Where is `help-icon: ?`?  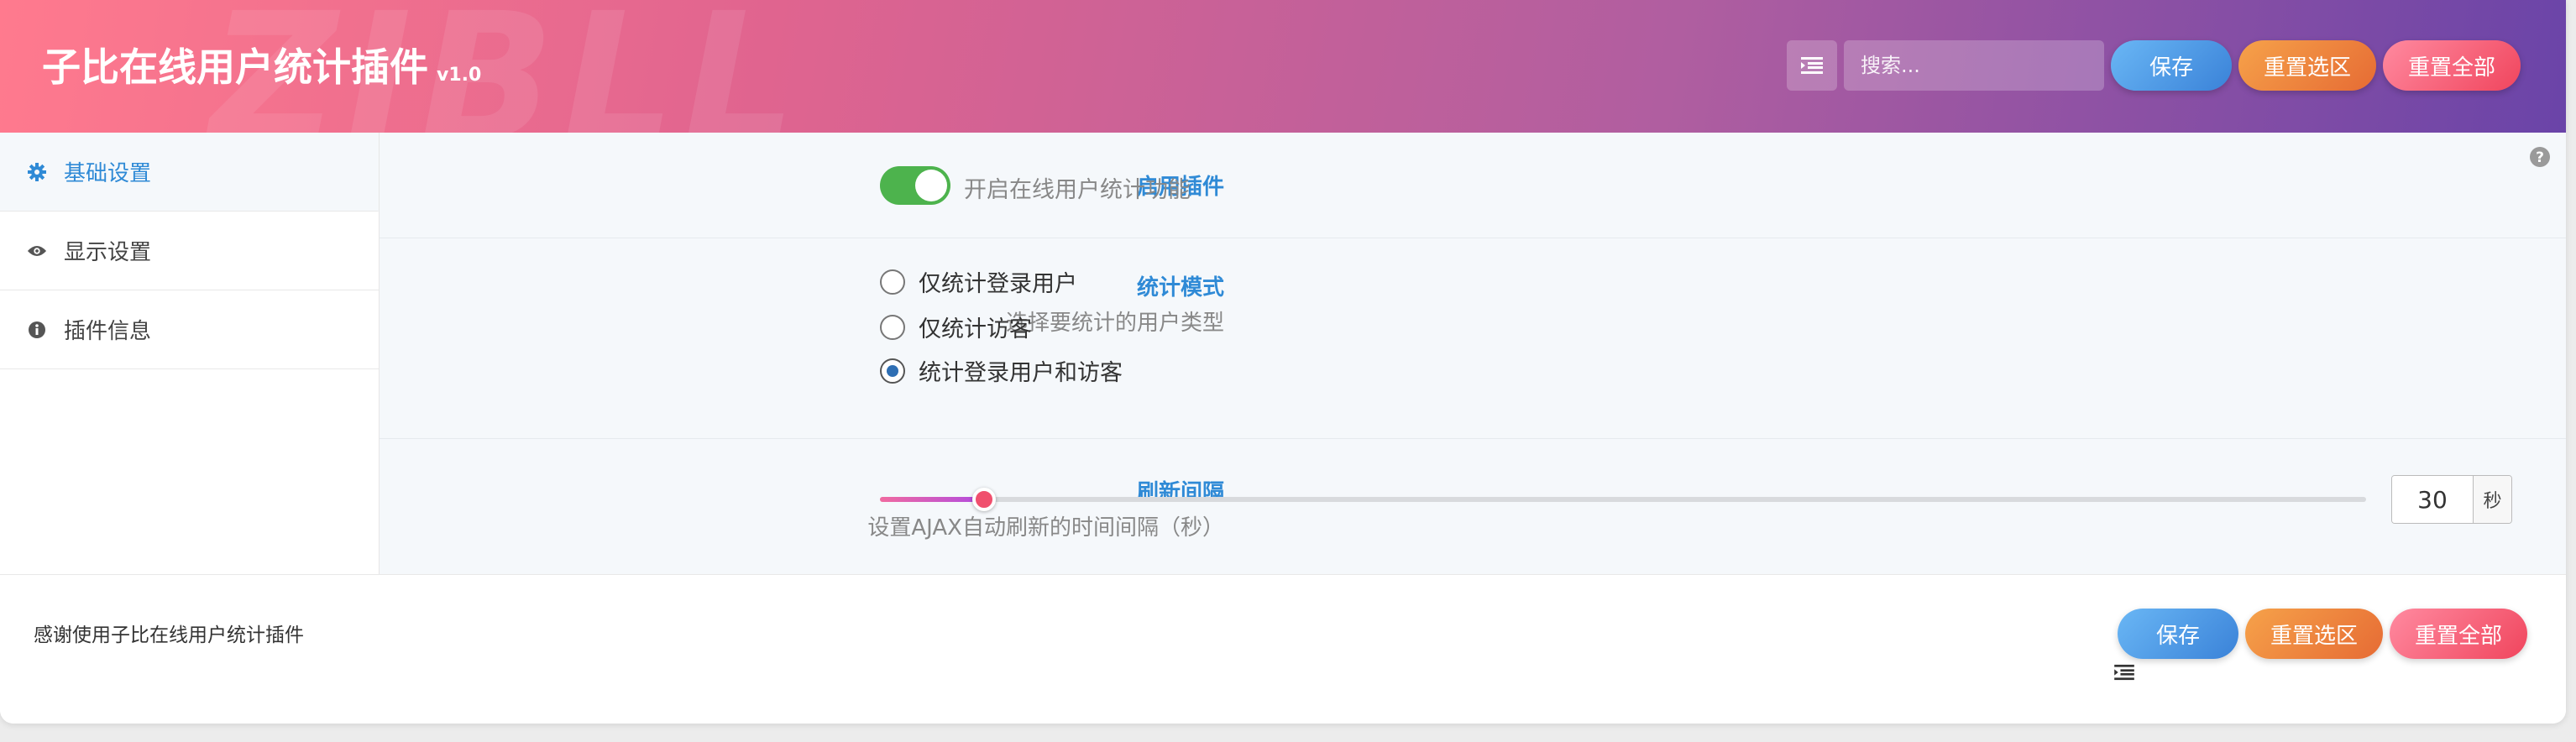
help-icon: ? is located at coordinates (2540, 157).